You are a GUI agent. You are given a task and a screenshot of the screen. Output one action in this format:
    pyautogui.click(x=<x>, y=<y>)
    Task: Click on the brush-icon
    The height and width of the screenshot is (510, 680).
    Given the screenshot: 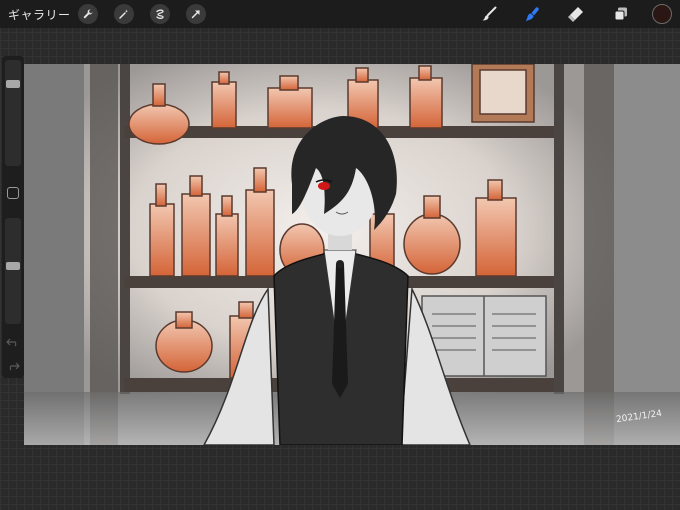 What is the action you would take?
    pyautogui.click(x=489, y=14)
    